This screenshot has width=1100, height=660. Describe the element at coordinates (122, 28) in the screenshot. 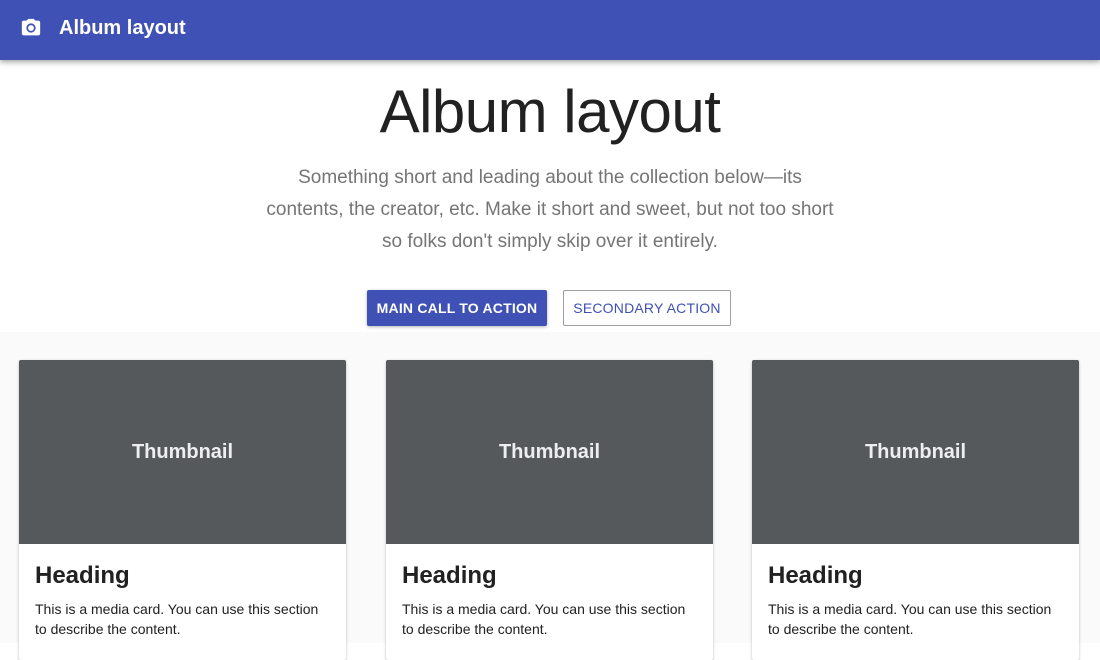

I see `app-title: Album layout` at that location.